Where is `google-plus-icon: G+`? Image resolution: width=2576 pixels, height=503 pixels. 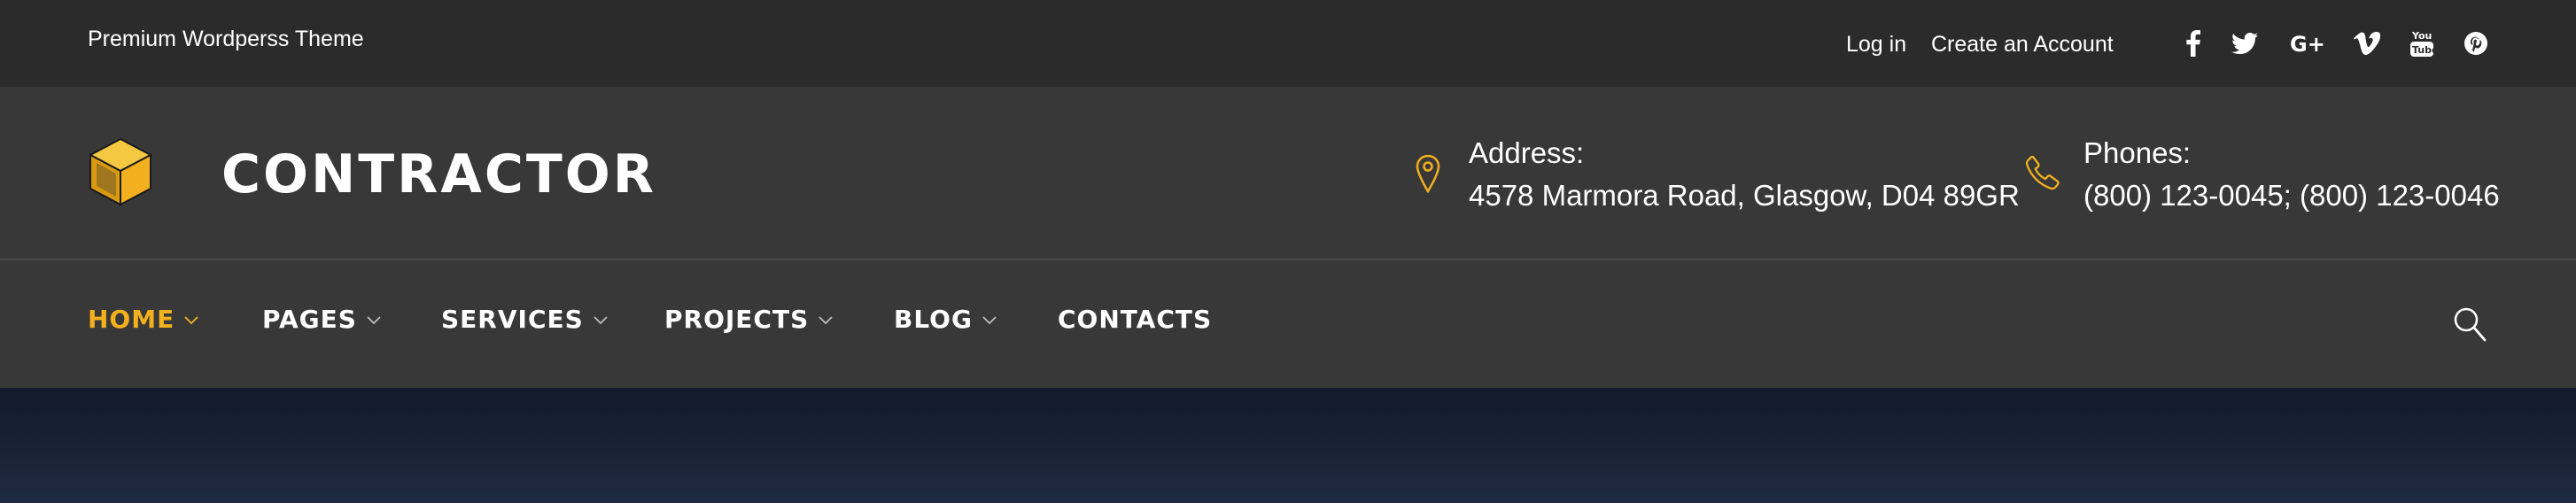 google-plus-icon: G+ is located at coordinates (2307, 43).